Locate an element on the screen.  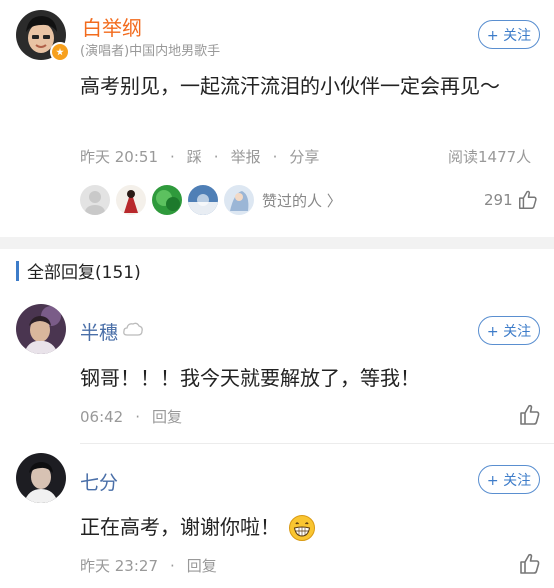
reply-meta: 昨天 23:27 · 回复 is located at coordinates (148, 566).